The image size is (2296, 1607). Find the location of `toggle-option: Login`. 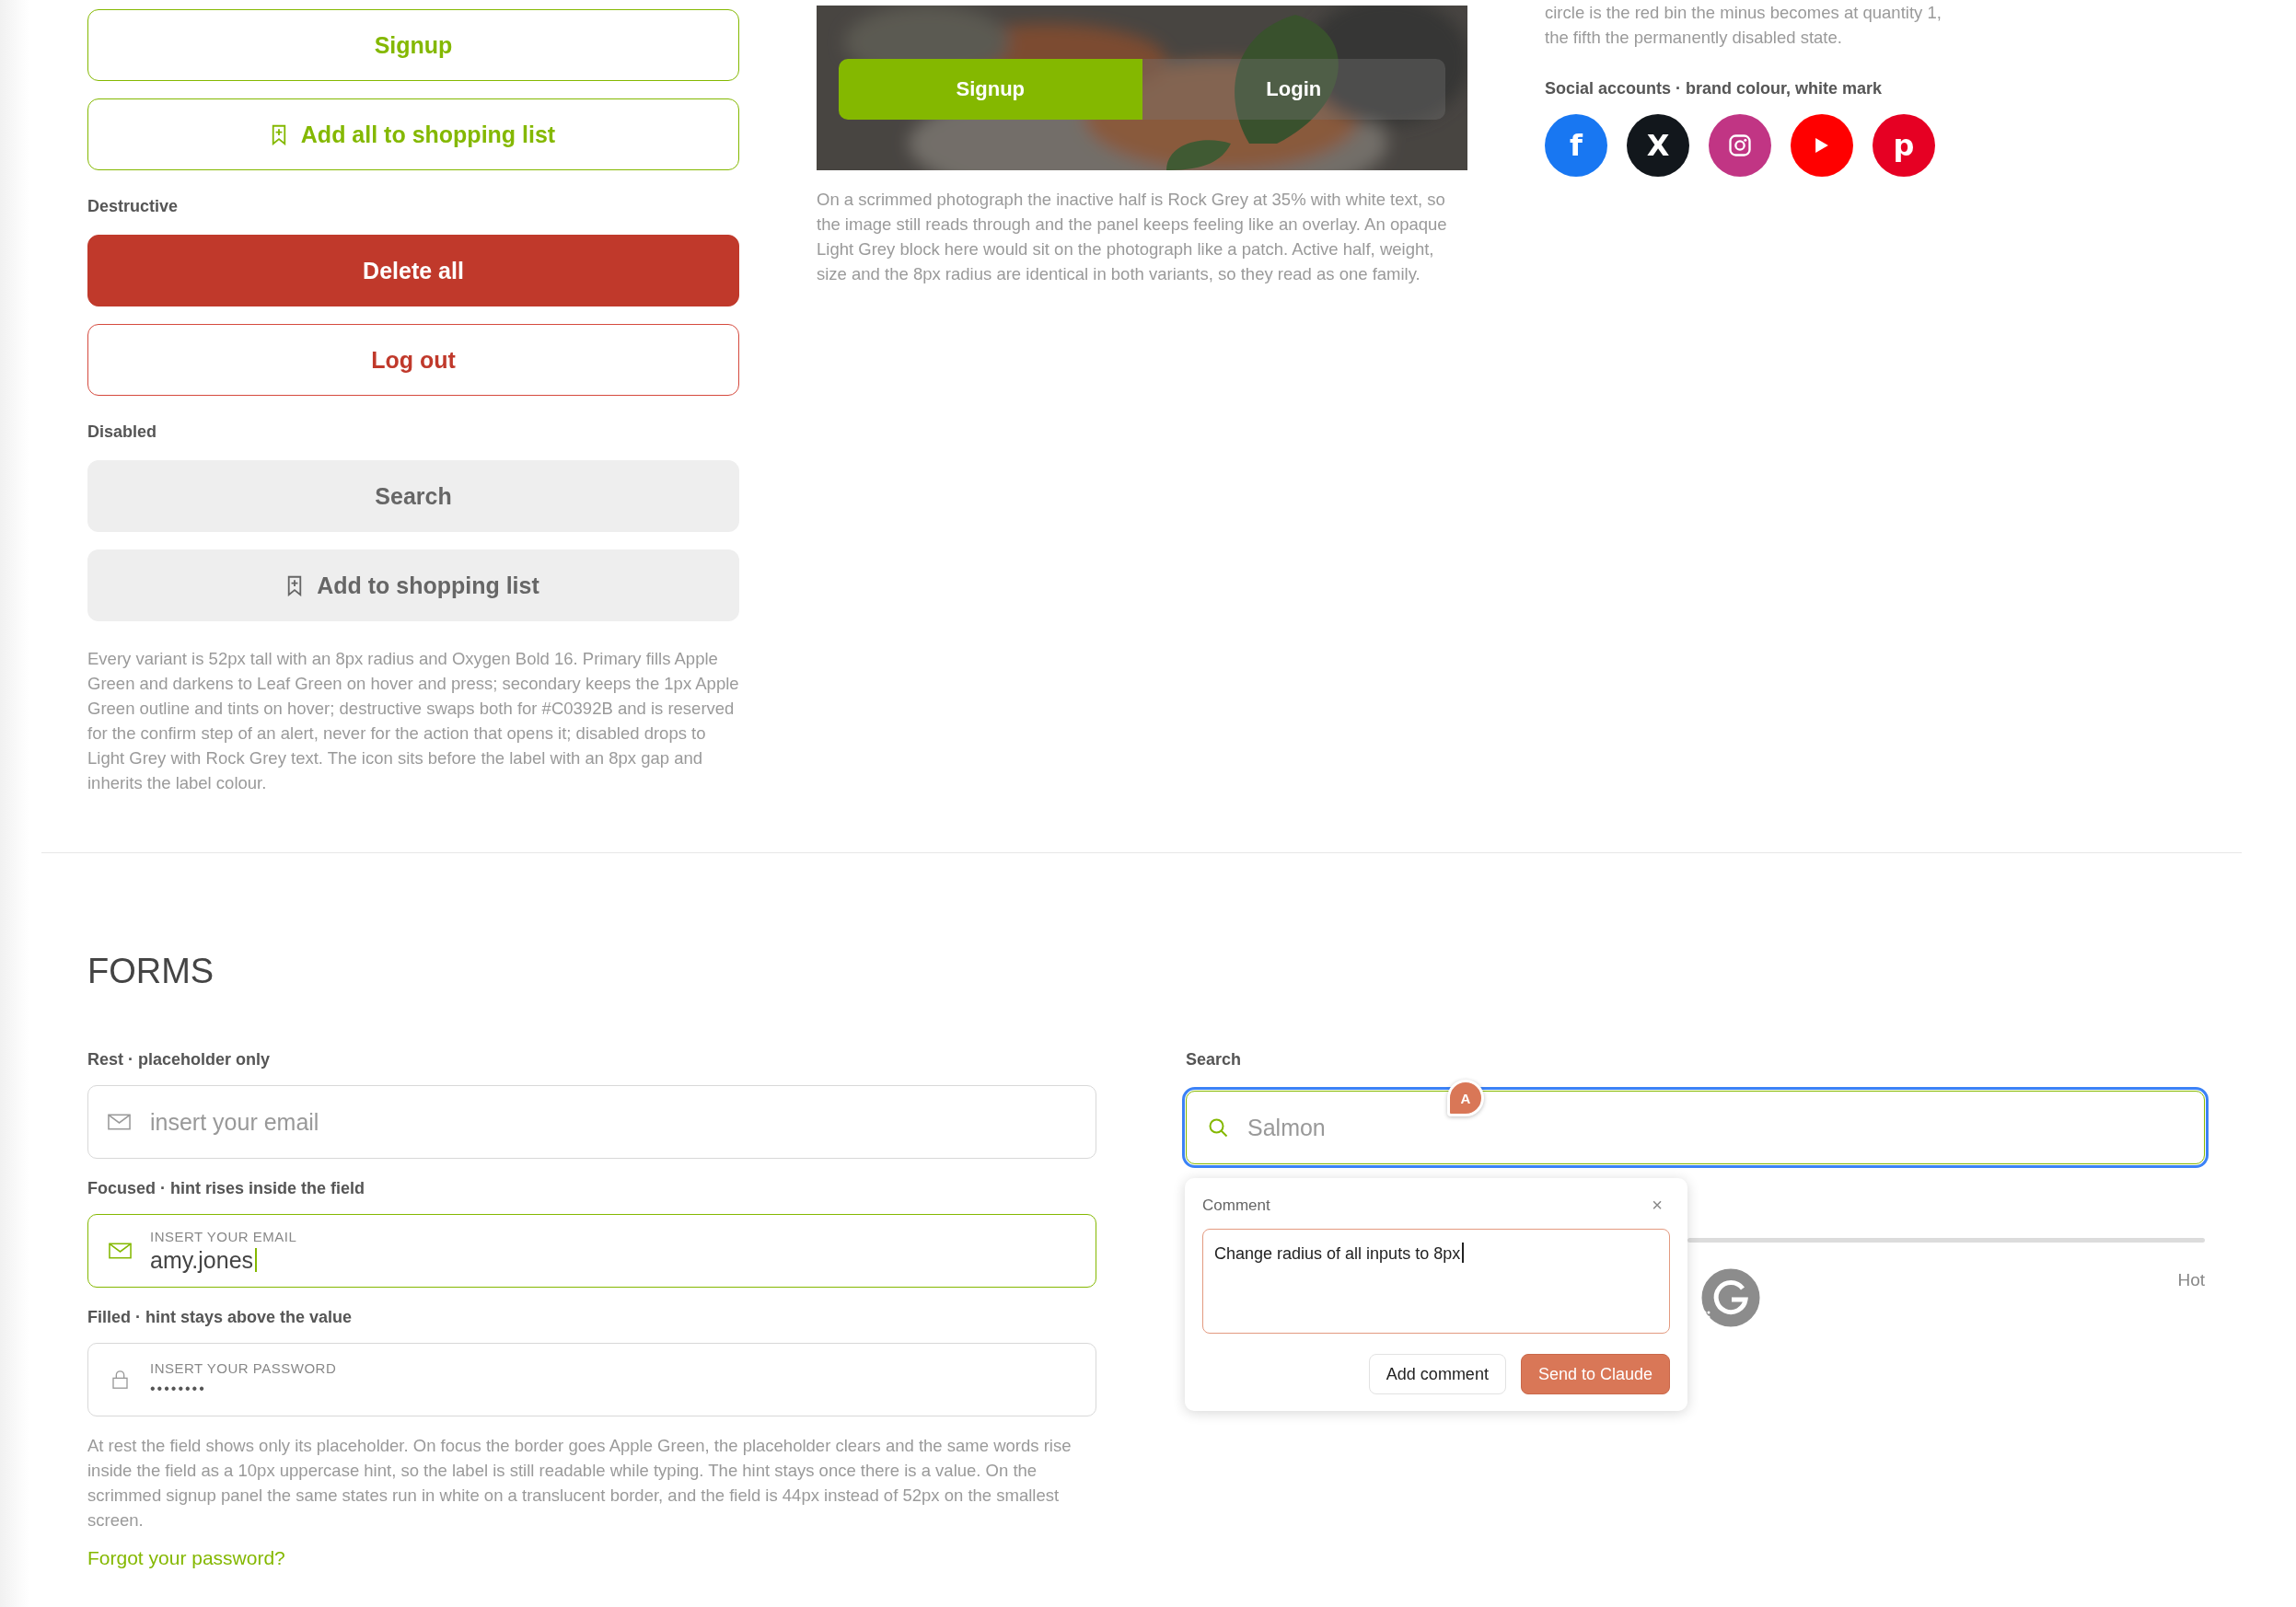

toggle-option: Login is located at coordinates (1293, 89).